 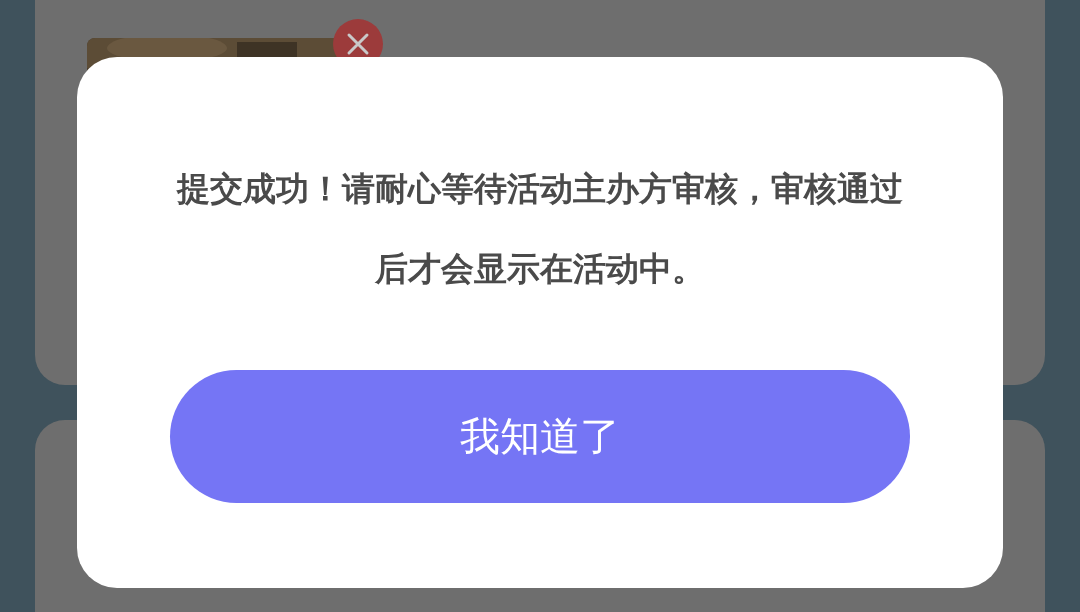 I want to click on dialog-message: 提交成功！请耐心等待活动主办方审核，审核通过后才会显示在活动中。, so click(x=539, y=229).